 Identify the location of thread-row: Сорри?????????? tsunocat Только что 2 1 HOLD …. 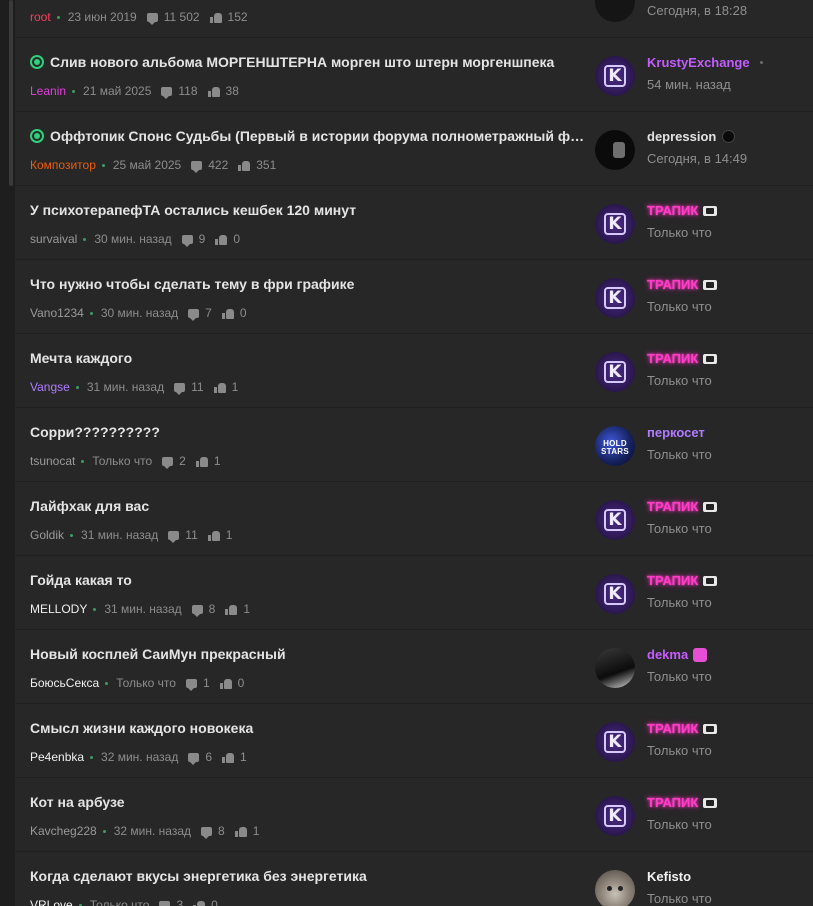
(414, 445).